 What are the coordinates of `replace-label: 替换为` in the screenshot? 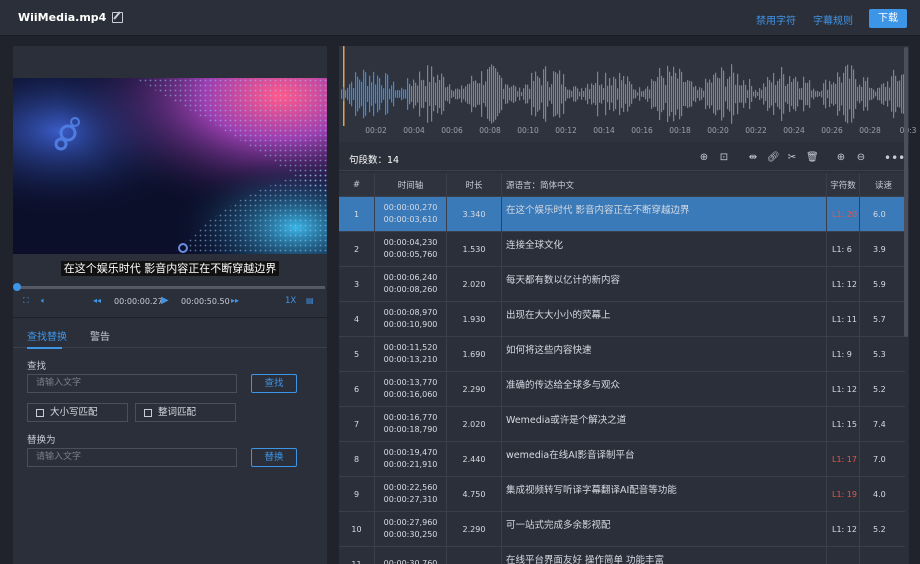 It's located at (41, 440).